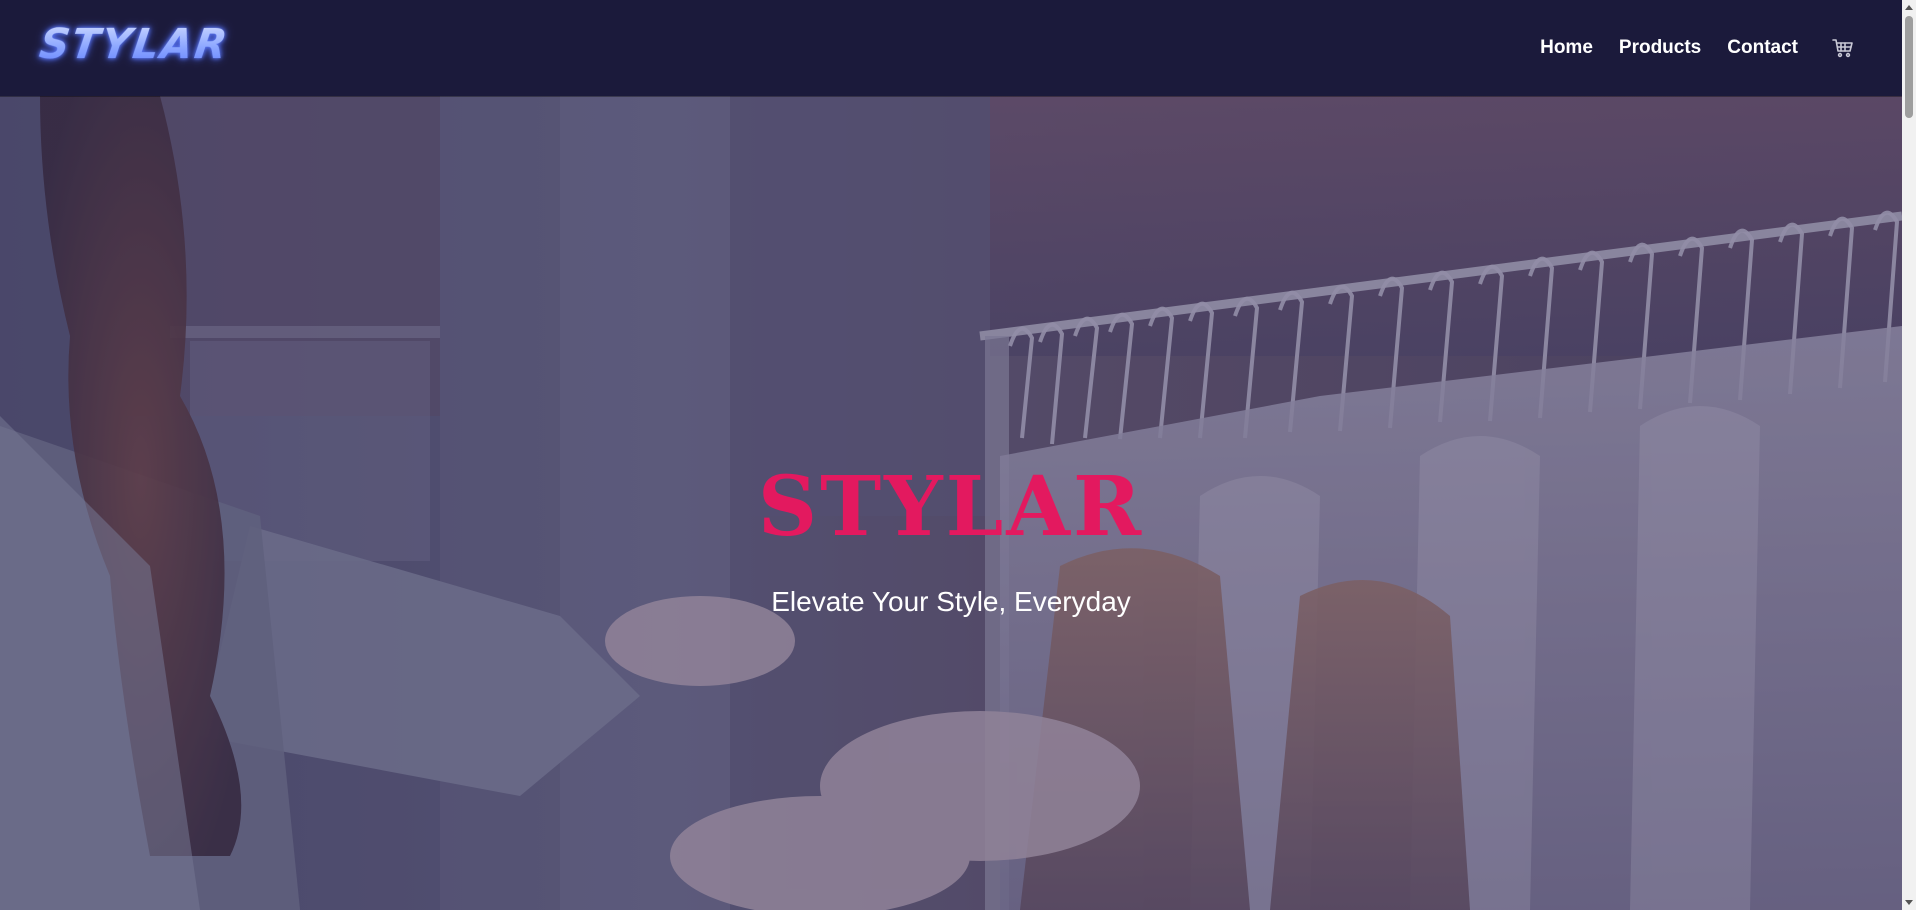 This screenshot has width=1916, height=910. Describe the element at coordinates (1762, 48) in the screenshot. I see `nav-link-contact: Contact` at that location.